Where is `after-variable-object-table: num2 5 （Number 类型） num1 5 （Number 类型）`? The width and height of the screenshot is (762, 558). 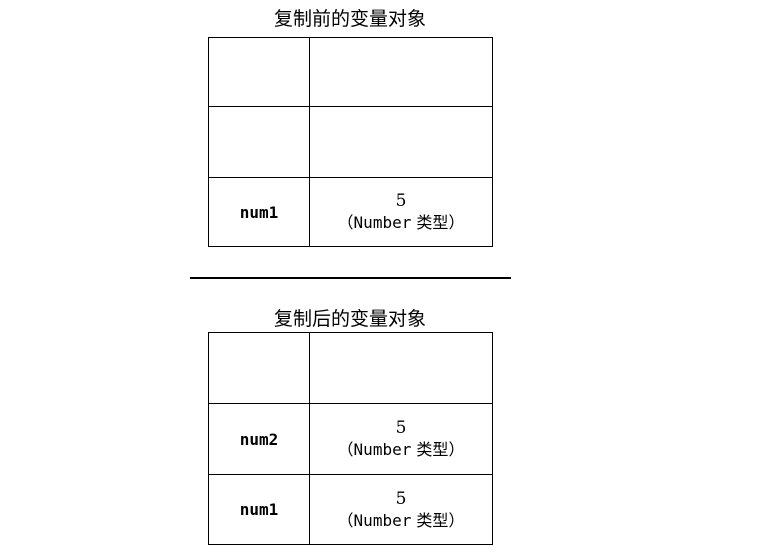
after-variable-object-table: num2 5 （Number 类型） num1 5 （Number 类型） is located at coordinates (350, 438).